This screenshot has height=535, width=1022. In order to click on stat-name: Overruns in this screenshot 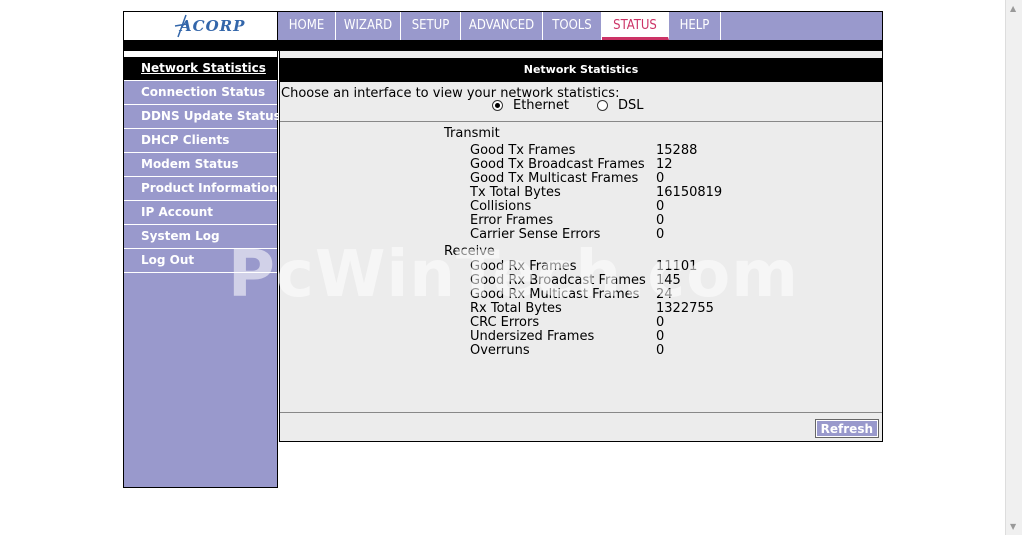, I will do `click(500, 350)`.